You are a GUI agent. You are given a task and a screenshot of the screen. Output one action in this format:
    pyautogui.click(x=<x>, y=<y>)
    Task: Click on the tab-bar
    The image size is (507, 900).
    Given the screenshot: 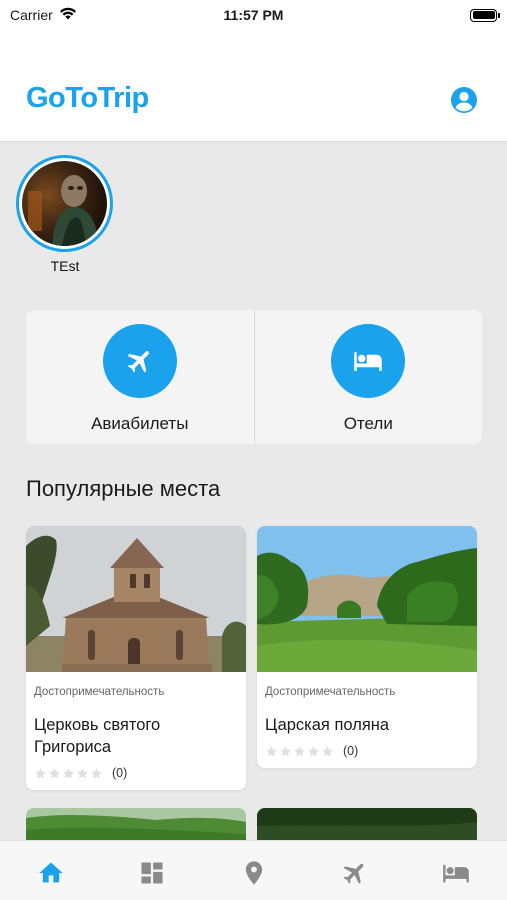 What is the action you would take?
    pyautogui.click(x=253, y=870)
    